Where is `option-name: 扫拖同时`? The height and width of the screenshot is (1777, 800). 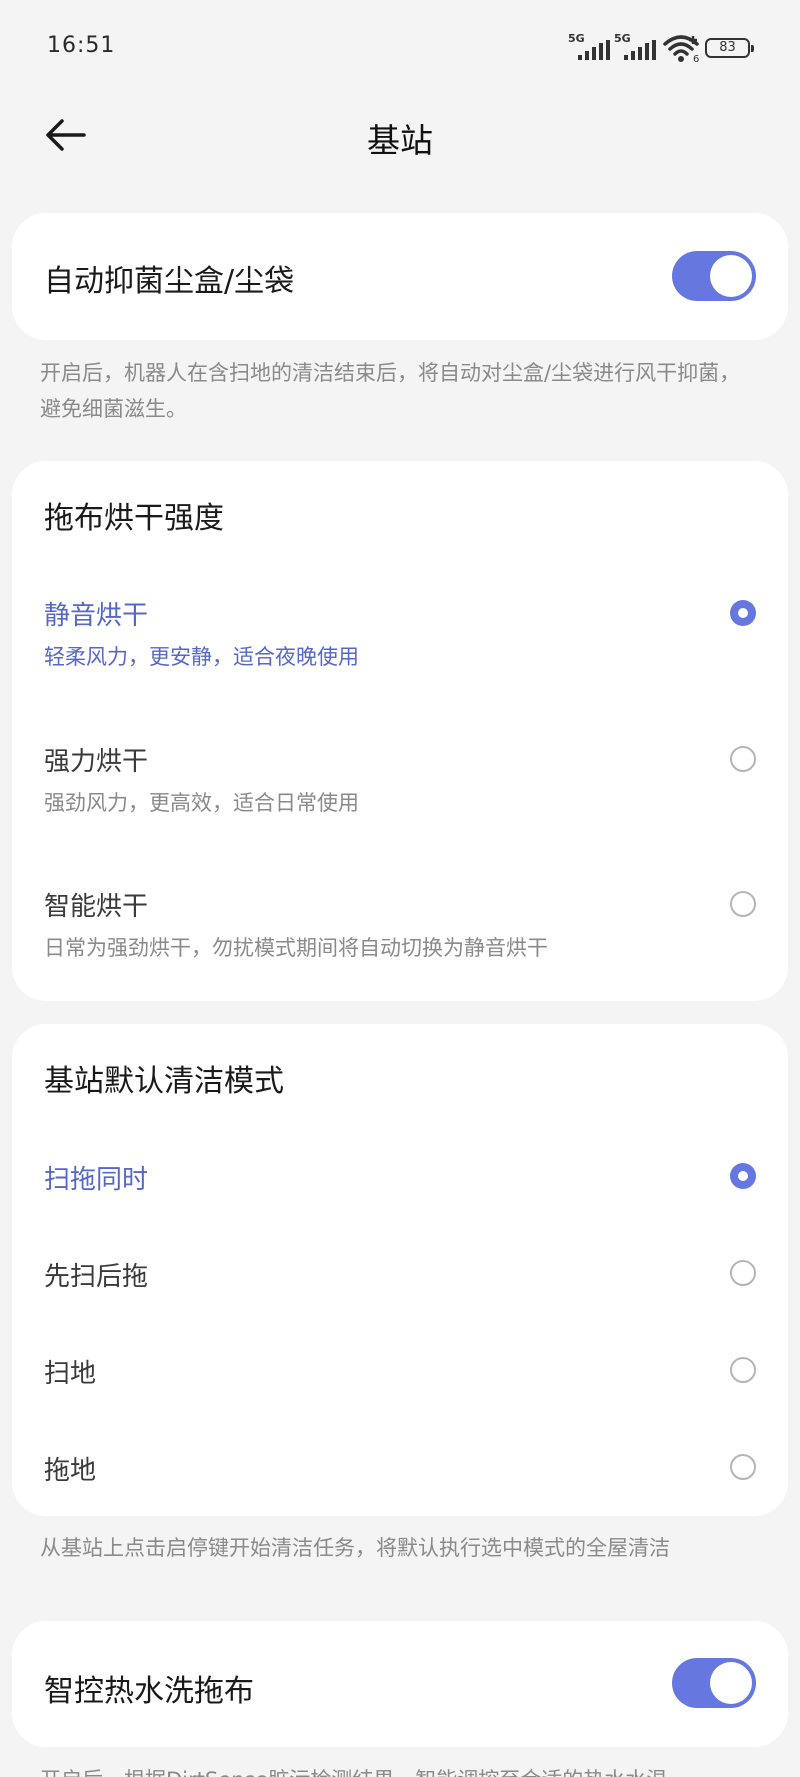 option-name: 扫拖同时 is located at coordinates (96, 1180).